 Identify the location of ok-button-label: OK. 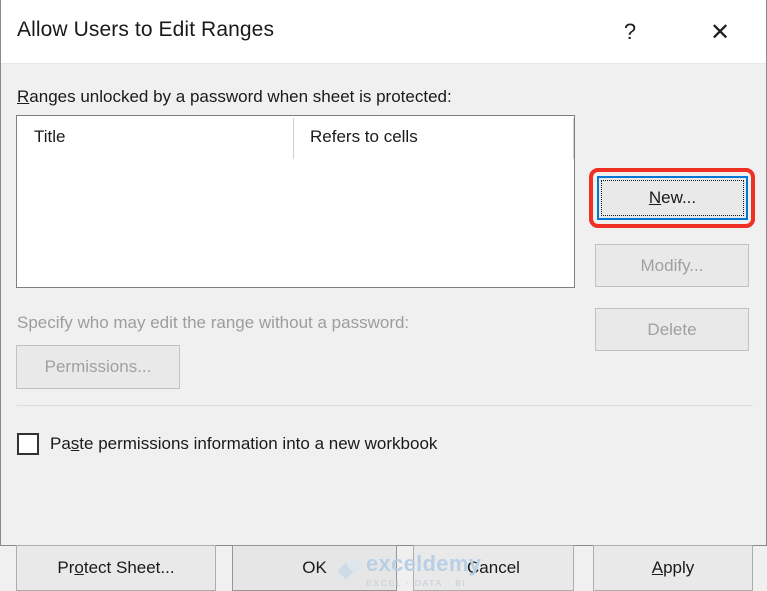
(314, 567).